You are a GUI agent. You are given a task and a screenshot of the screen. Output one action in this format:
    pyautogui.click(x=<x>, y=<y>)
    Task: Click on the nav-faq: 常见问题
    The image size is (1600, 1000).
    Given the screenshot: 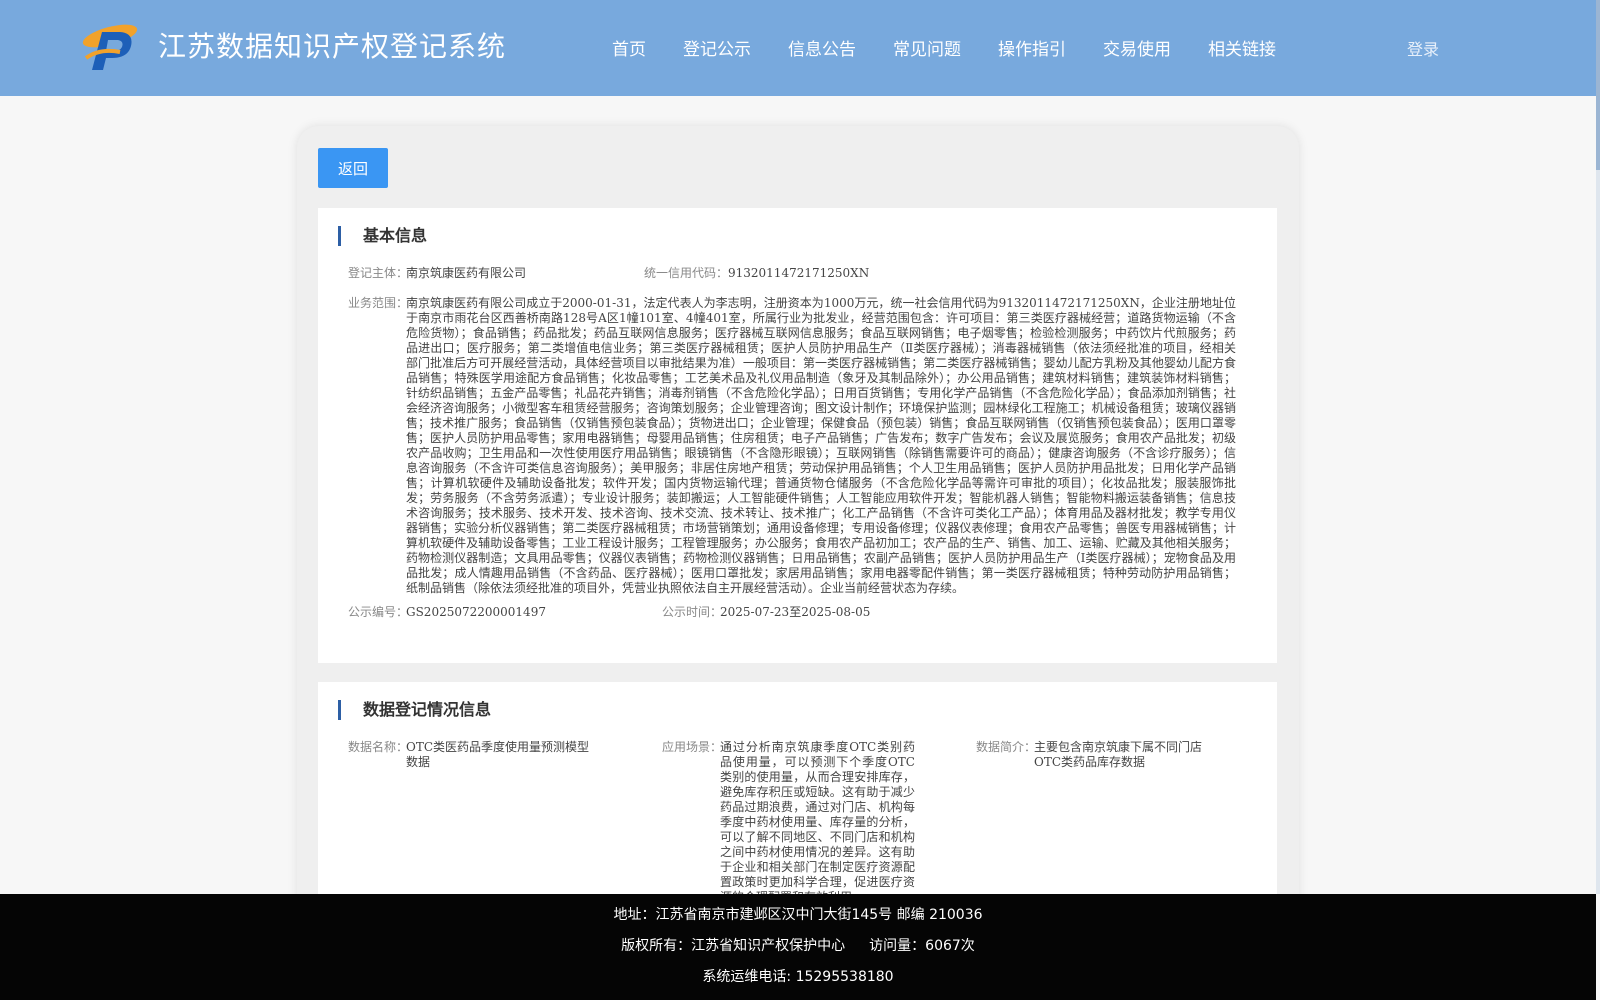 What is the action you would take?
    pyautogui.click(x=927, y=47)
    